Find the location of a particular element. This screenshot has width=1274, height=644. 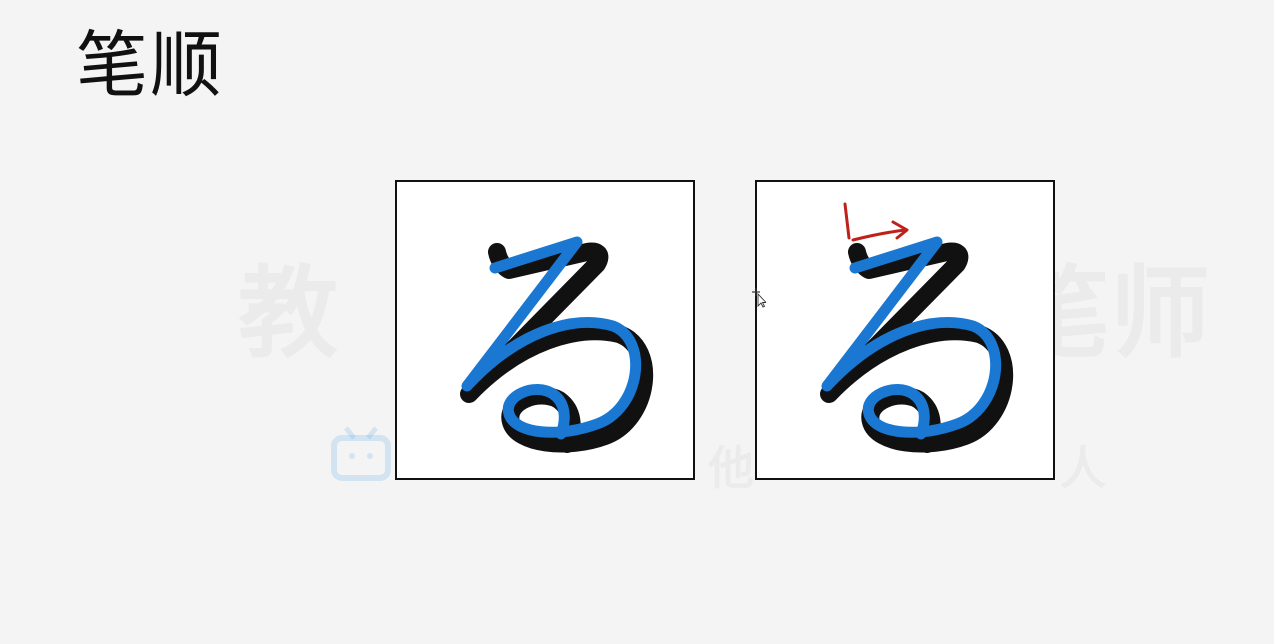

direction-arrow-icon is located at coordinates (876, 222).